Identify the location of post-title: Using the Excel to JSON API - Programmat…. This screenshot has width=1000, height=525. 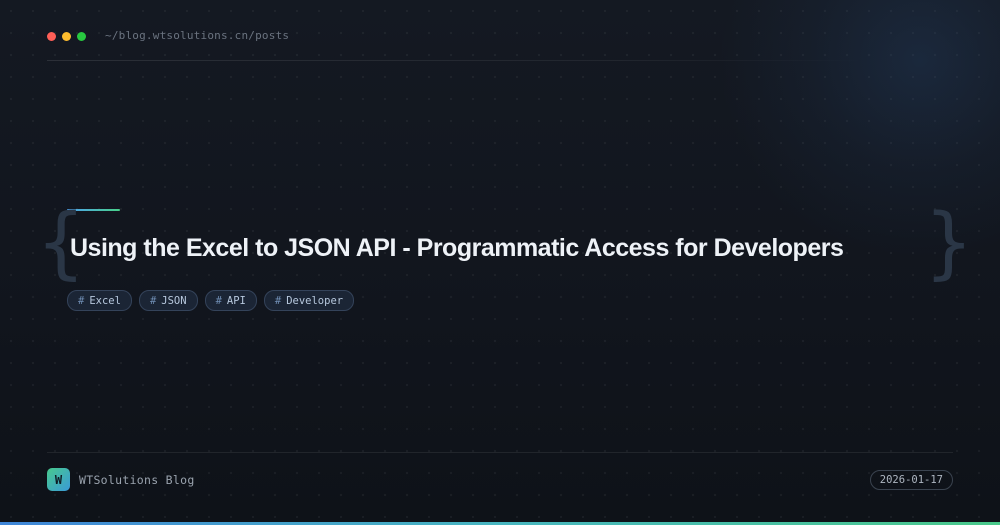
(457, 248).